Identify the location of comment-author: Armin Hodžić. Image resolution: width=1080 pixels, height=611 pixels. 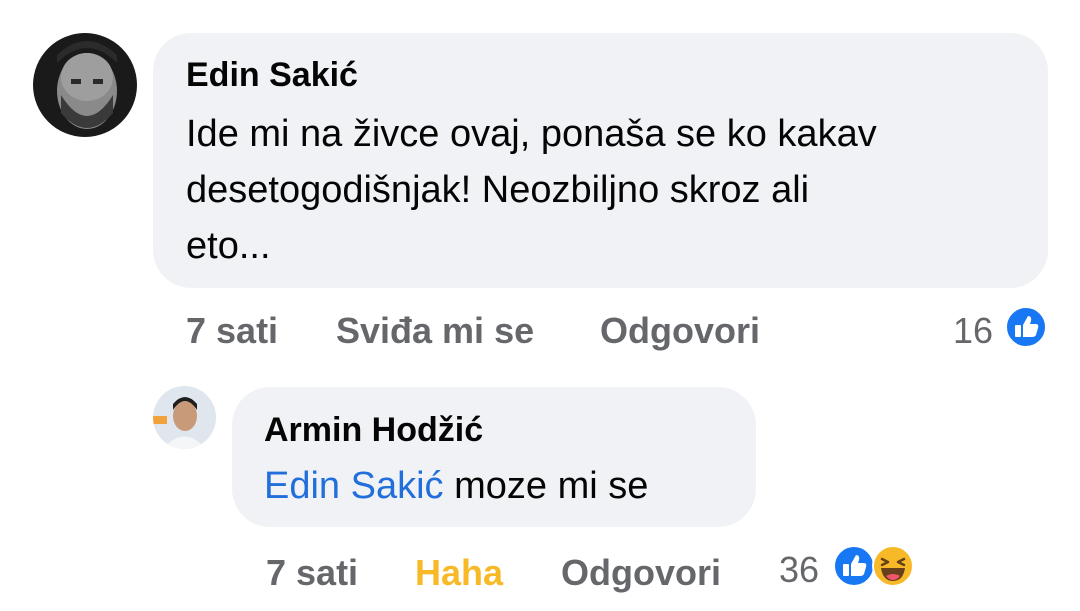
(373, 430).